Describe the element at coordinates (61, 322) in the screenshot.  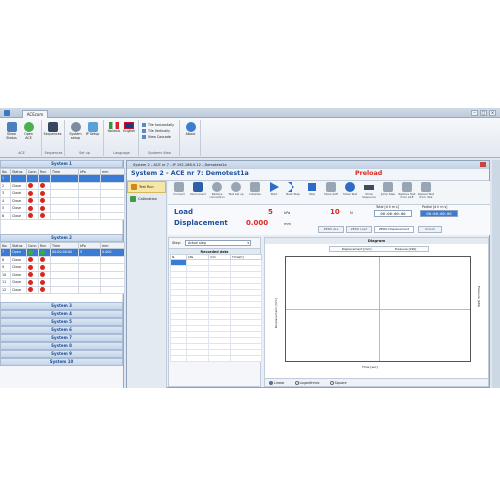
I see `system-5-header: System 5` at that location.